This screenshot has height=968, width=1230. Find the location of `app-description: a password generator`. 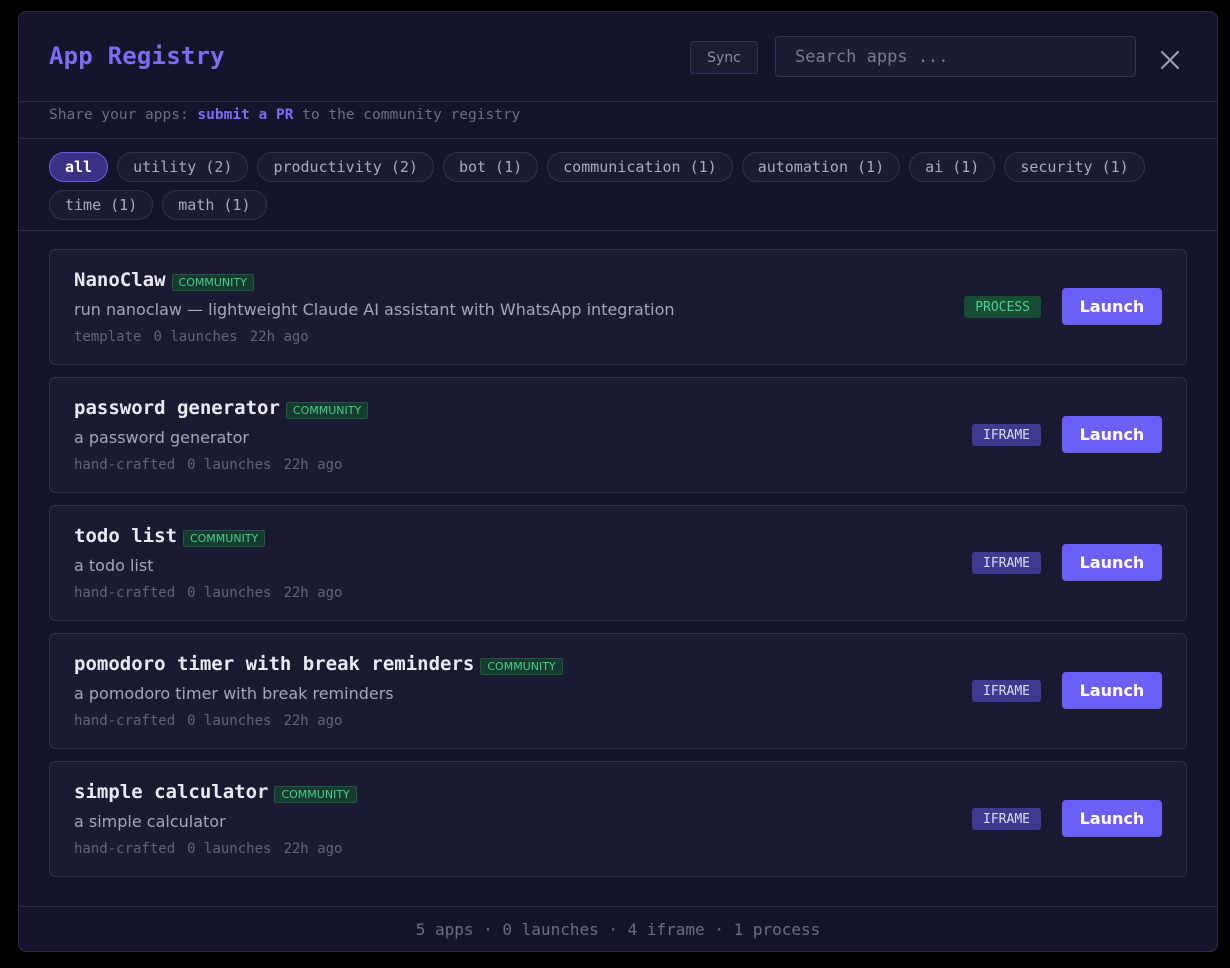

app-description: a password generator is located at coordinates (161, 437).